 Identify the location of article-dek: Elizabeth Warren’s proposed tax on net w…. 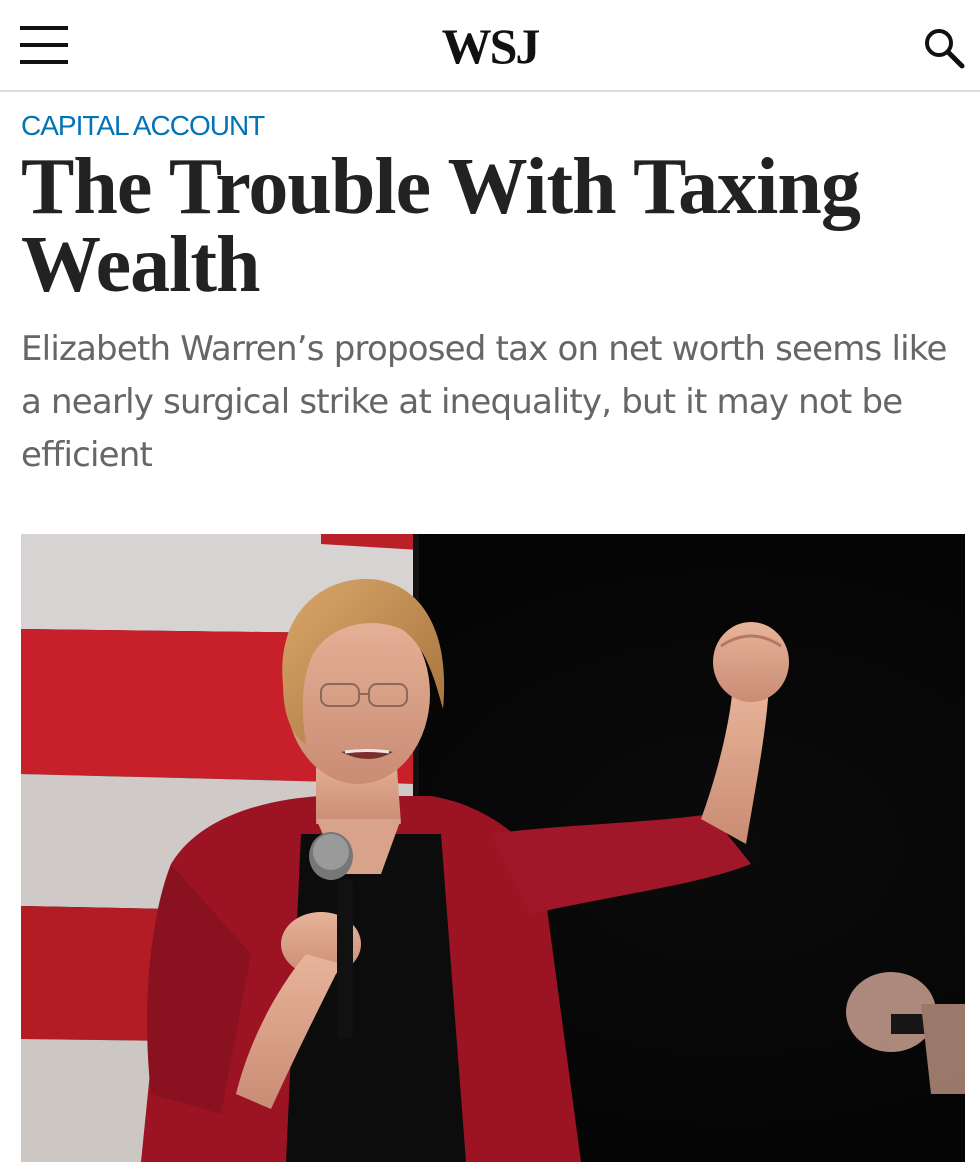
(484, 402).